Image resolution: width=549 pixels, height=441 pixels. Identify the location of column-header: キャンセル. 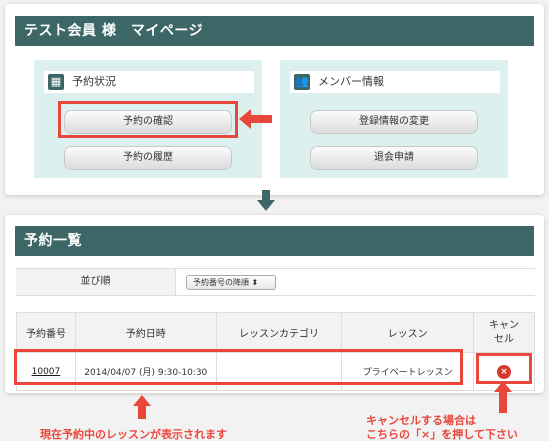
(504, 332).